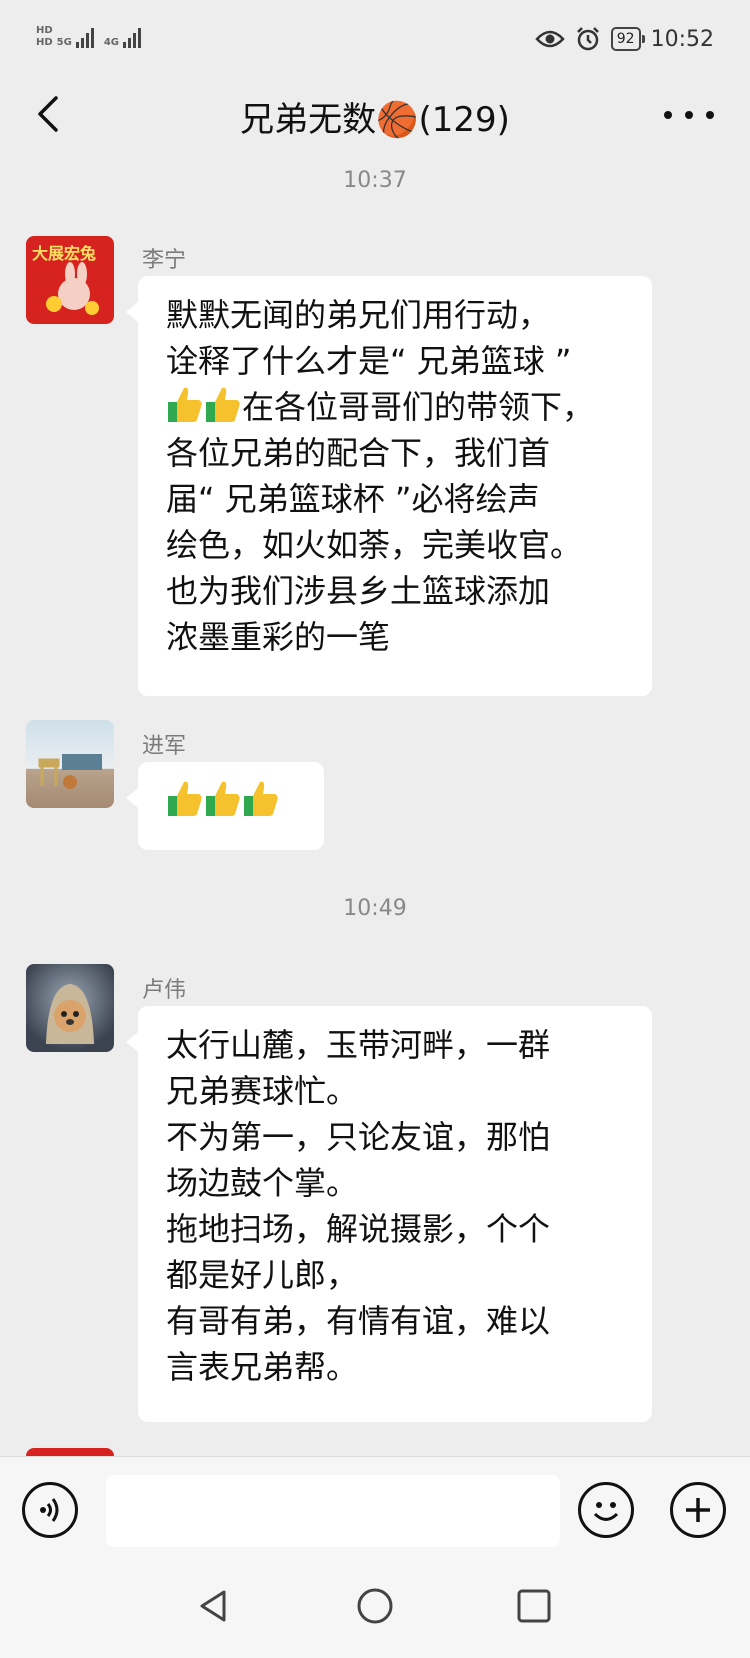 This screenshot has height=1658, width=750. I want to click on message-timestamp: 10:37, so click(375, 180).